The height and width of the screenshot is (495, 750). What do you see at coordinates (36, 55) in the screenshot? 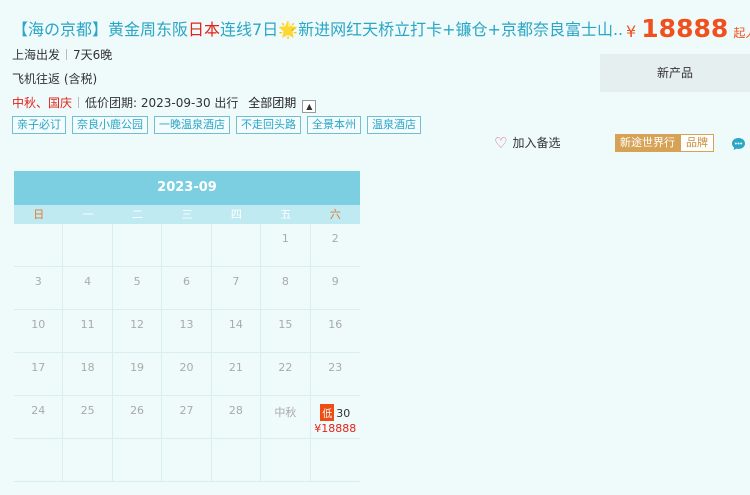
I see `departure-city: 上海出发` at bounding box center [36, 55].